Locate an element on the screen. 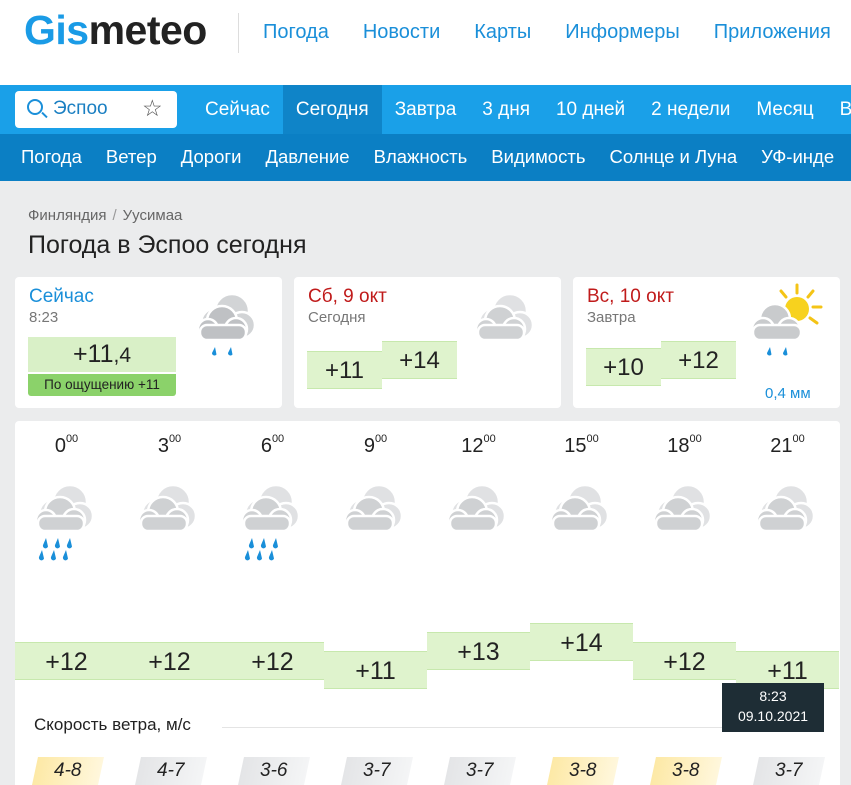 The height and width of the screenshot is (785, 851). hourly-temperature: +13 is located at coordinates (478, 651).